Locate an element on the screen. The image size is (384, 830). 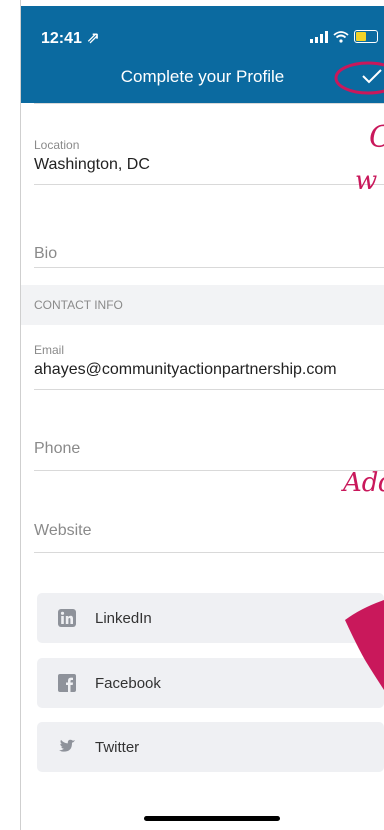
twitter-label: Twitter is located at coordinates (117, 747).